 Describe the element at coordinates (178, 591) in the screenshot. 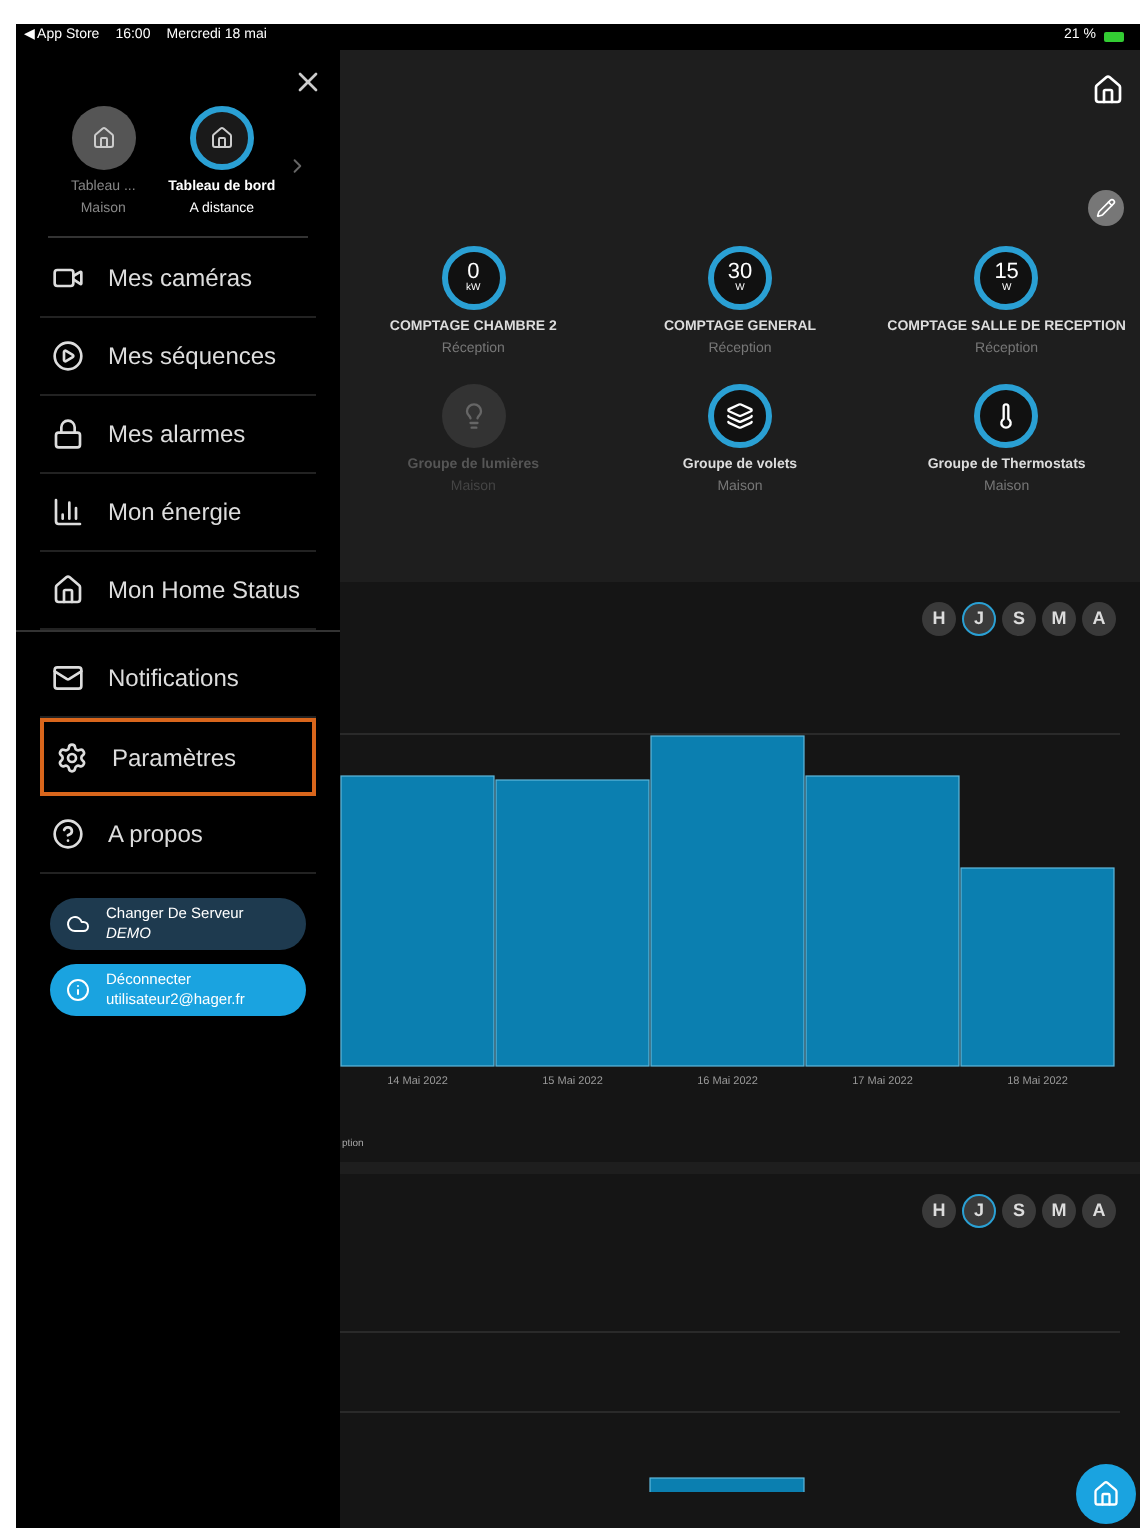

I see `menu-item: Mon Home Status` at that location.